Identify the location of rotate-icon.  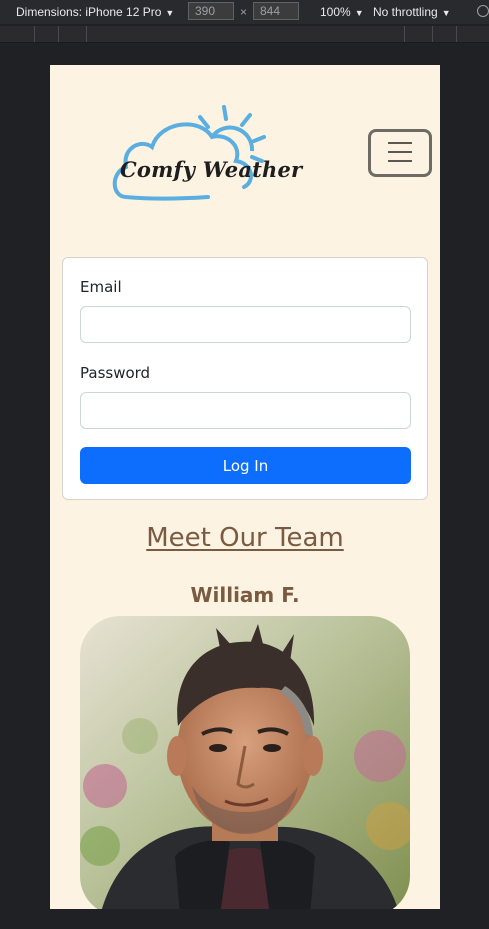
(483, 11).